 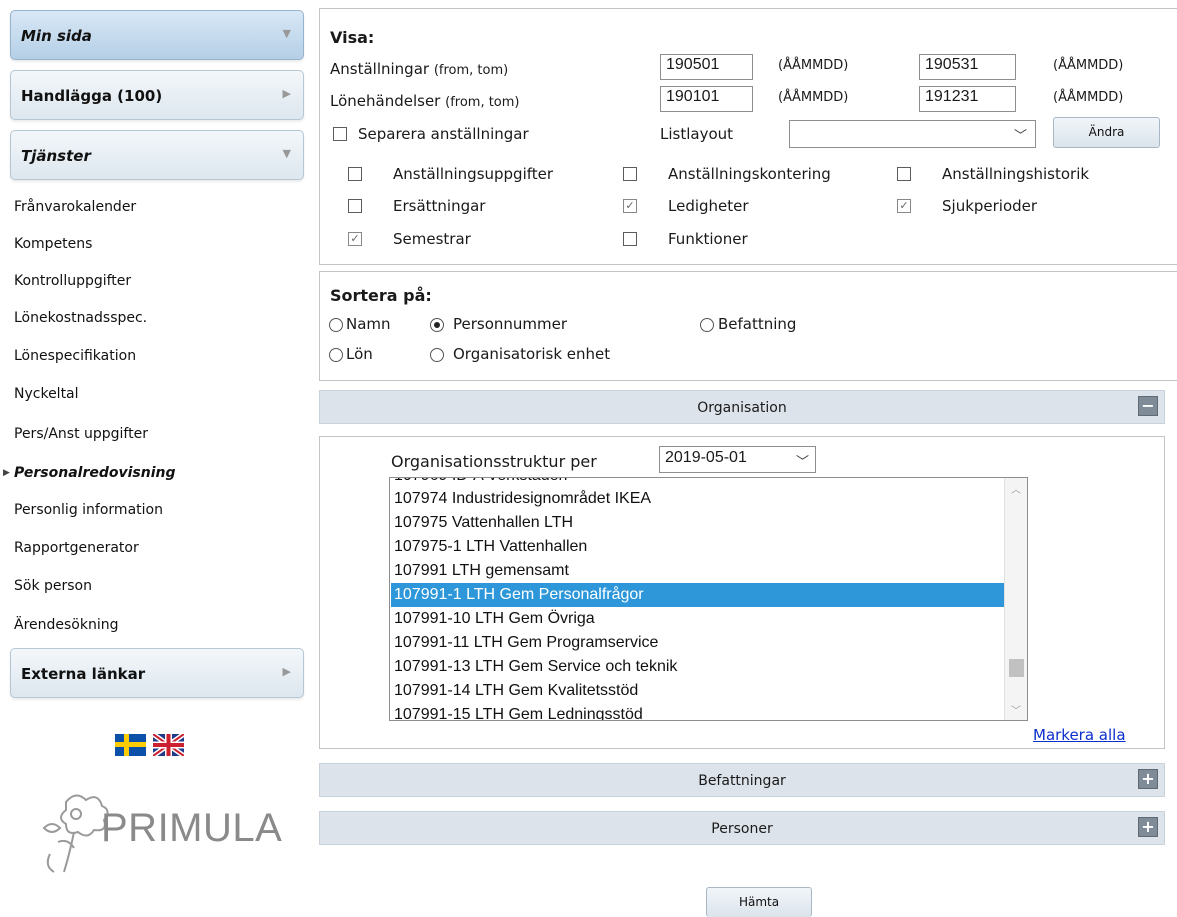 What do you see at coordinates (88, 510) in the screenshot?
I see `sidebar-item-personlig-information: Personlig information` at bounding box center [88, 510].